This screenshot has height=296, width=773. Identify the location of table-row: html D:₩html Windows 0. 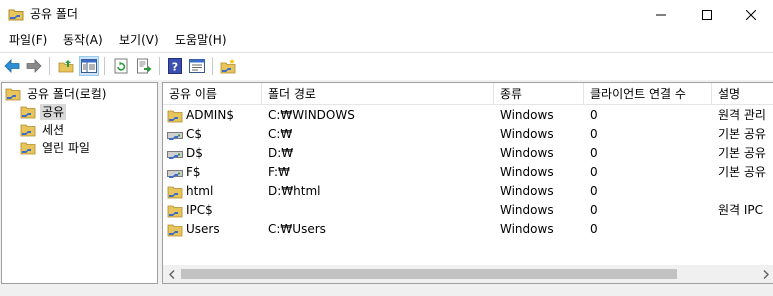
(468, 191).